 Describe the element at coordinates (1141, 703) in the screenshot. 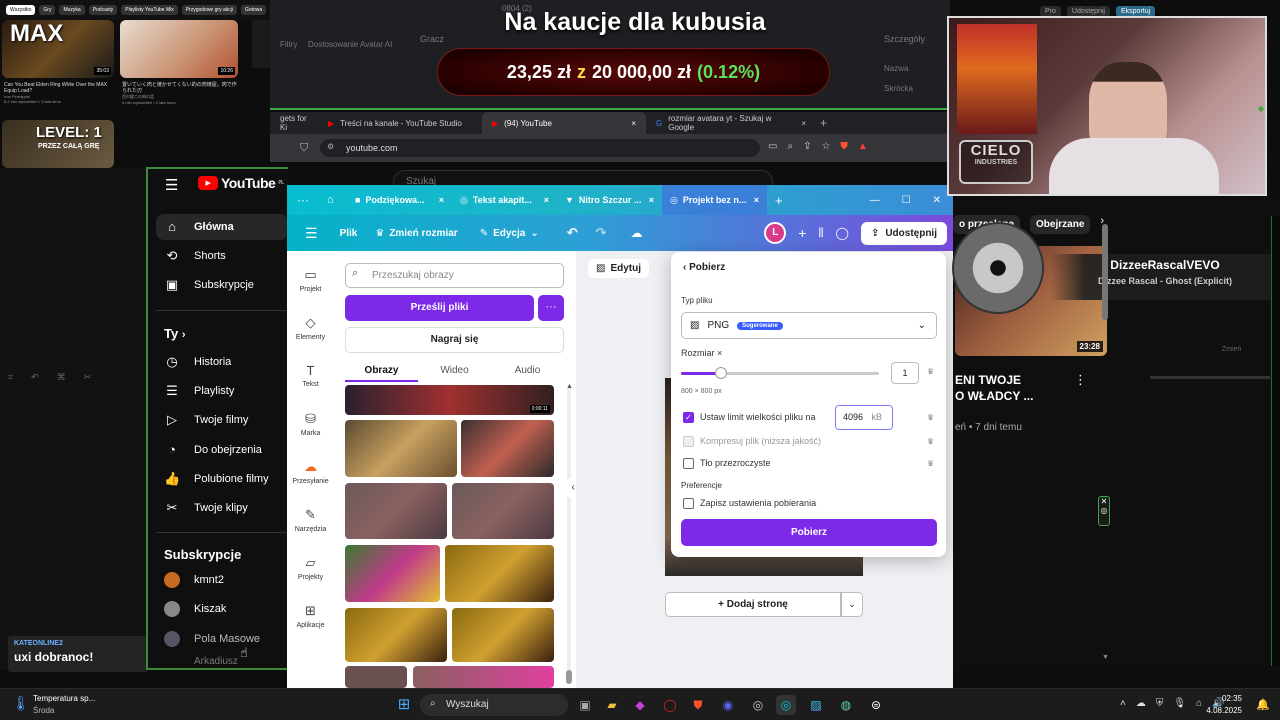

I see `cloud-icon: ☁` at that location.